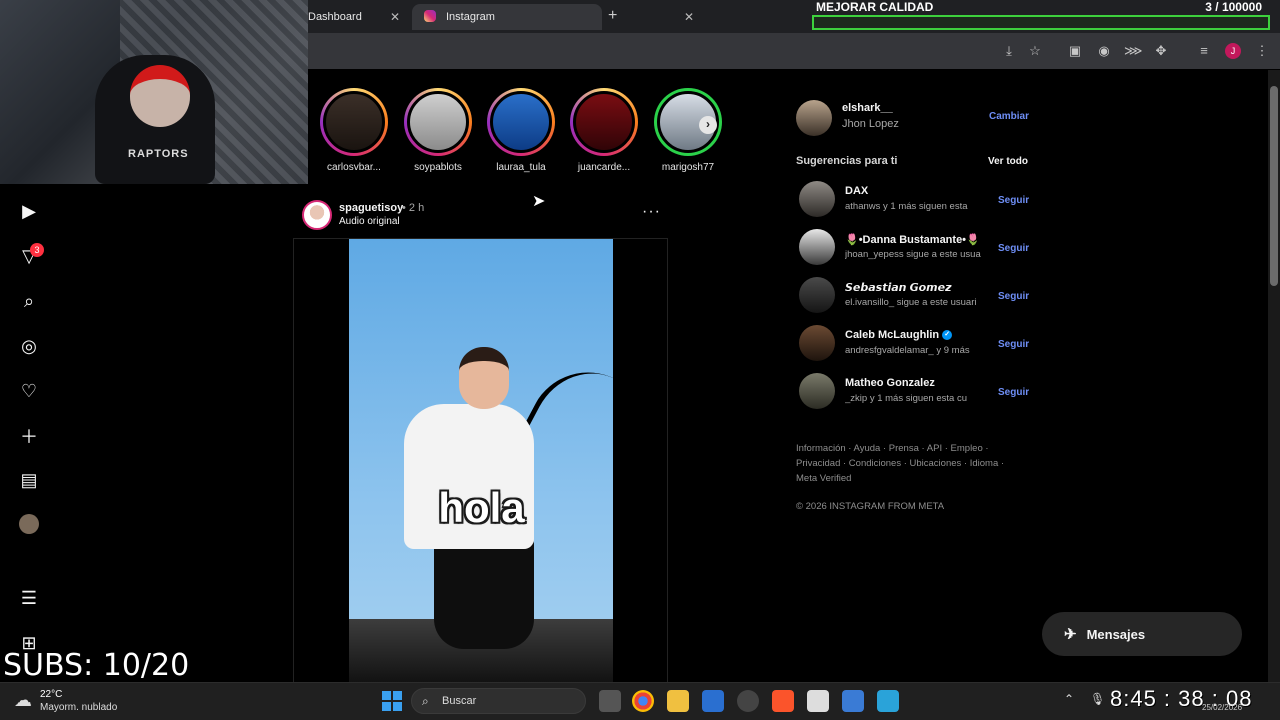  I want to click on suggestion-context: _zkip y 1 más siguen esta cu, so click(906, 398).